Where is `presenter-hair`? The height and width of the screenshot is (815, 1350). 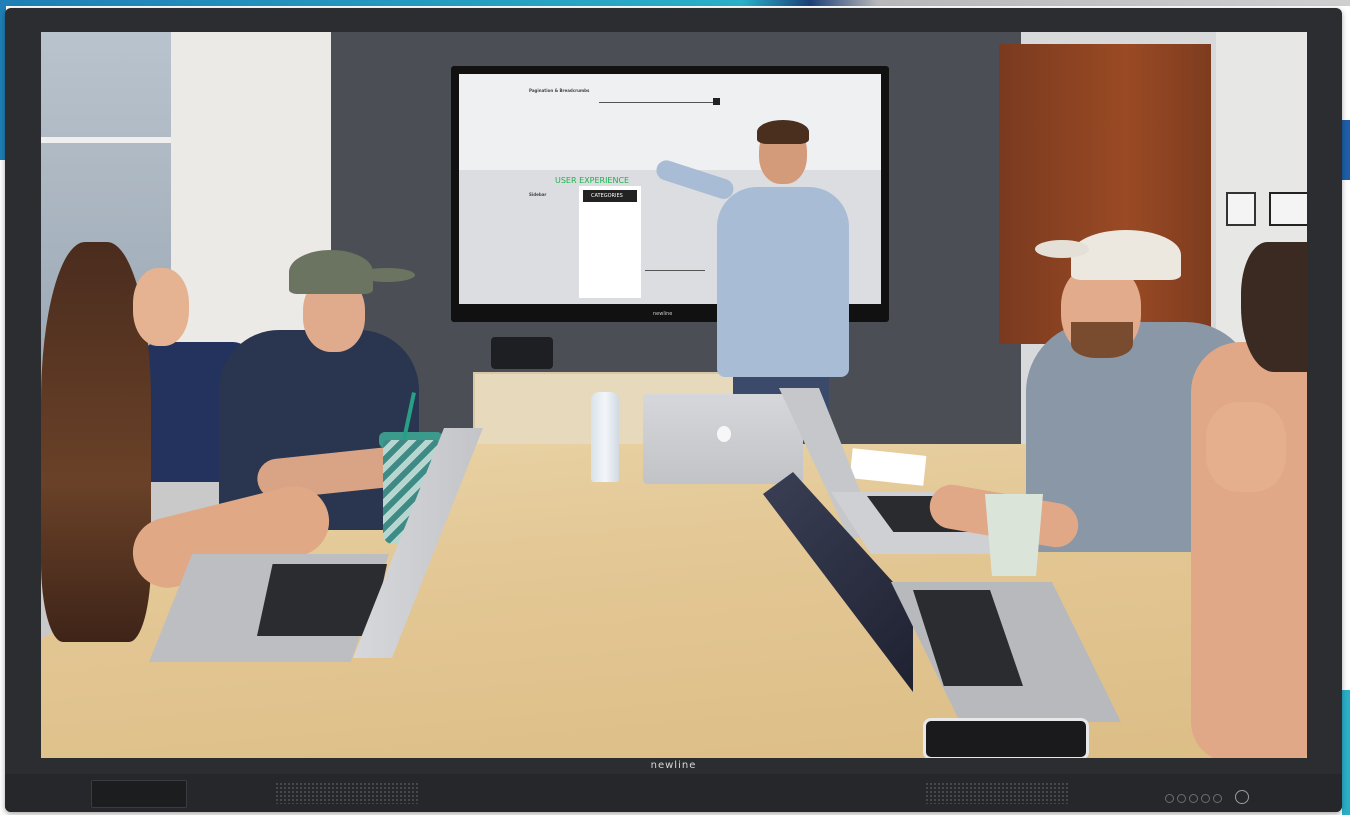 presenter-hair is located at coordinates (783, 132).